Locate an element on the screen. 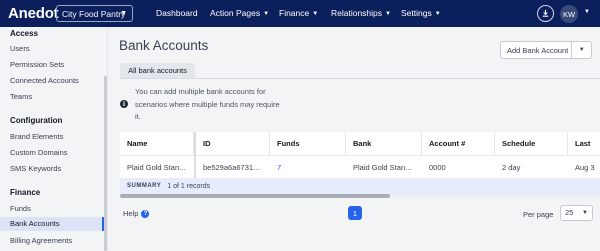 The image size is (600, 251). question-icon: ? is located at coordinates (145, 213).